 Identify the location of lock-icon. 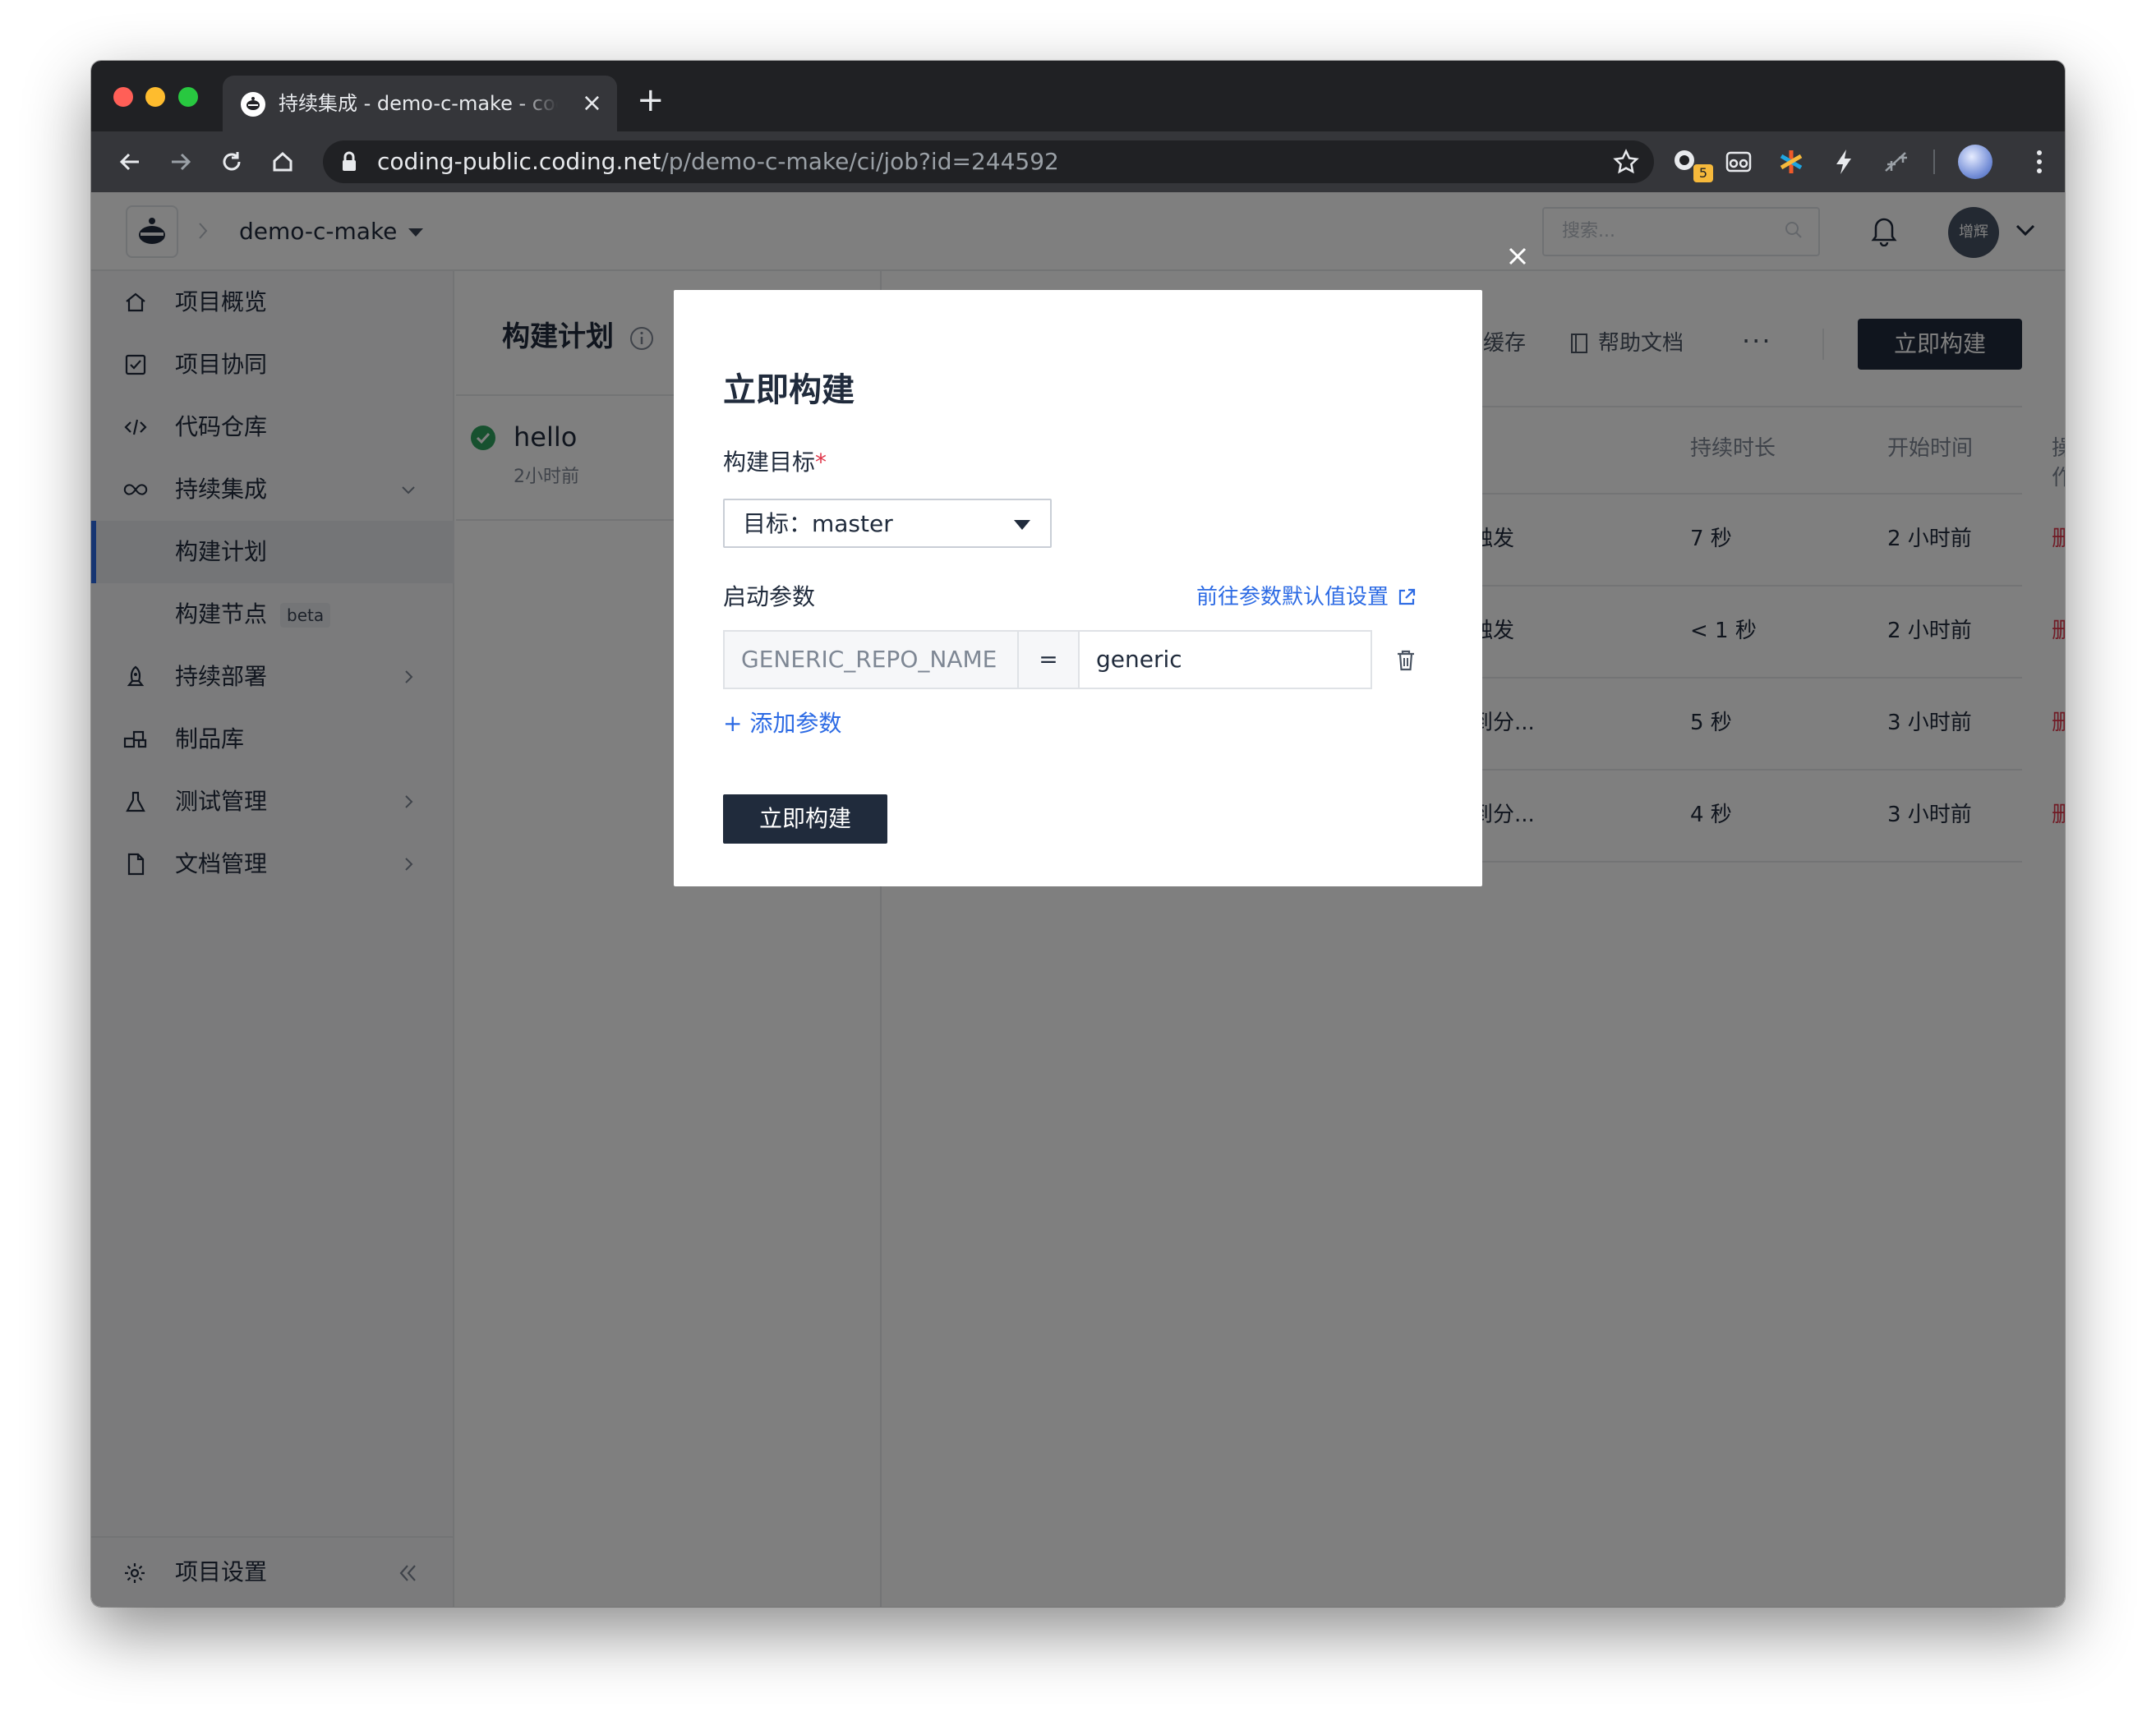
(349, 163).